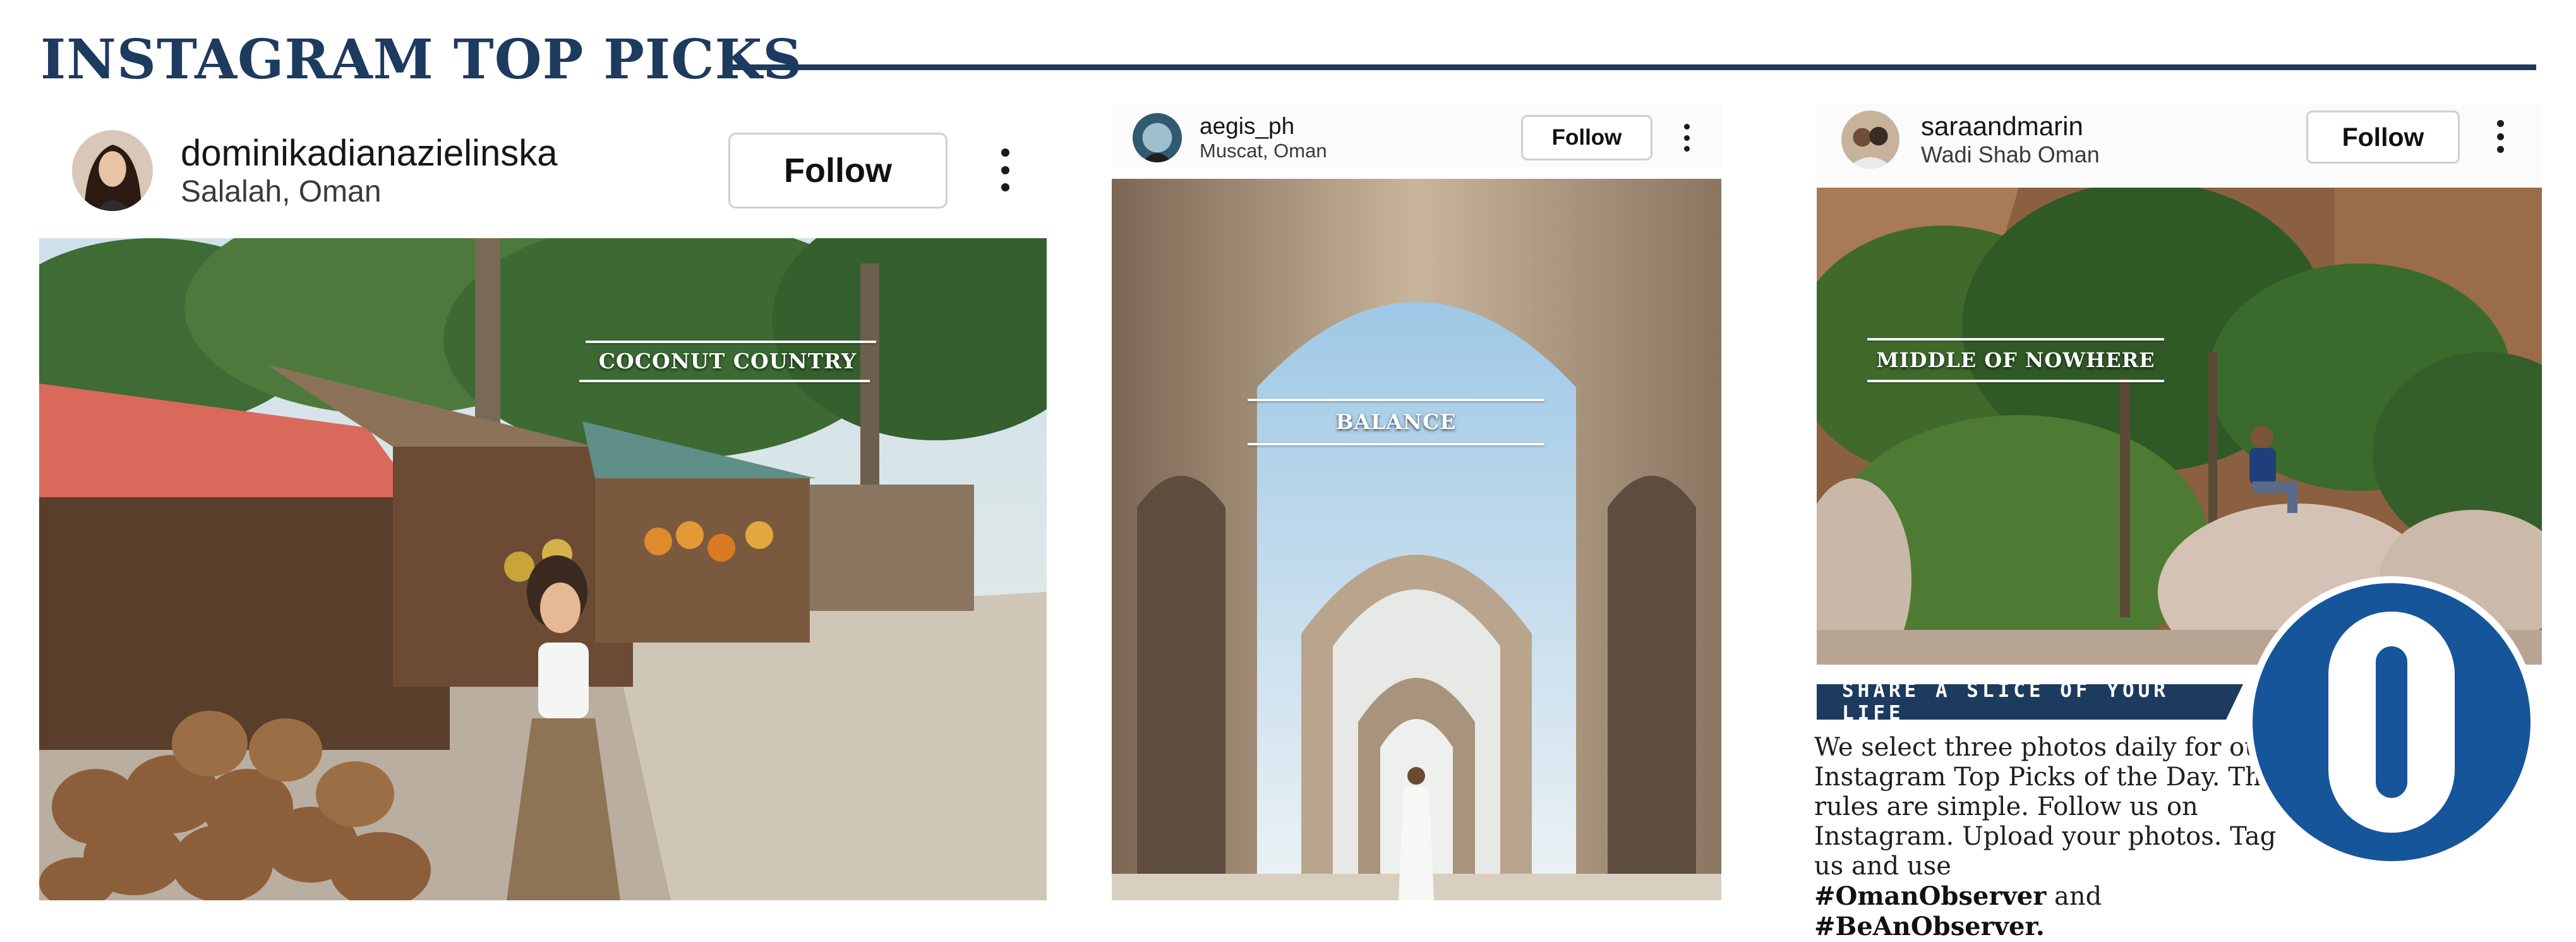  I want to click on observer-logo-circle, so click(2392, 722).